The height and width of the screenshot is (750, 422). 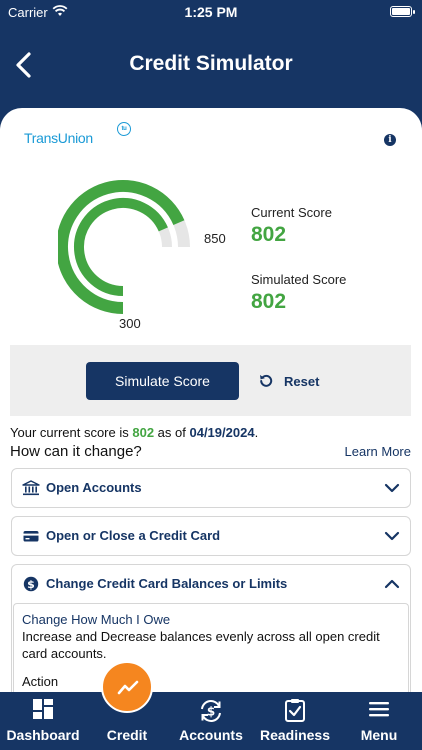 I want to click on simulated-score-label: Simulated Score, so click(x=299, y=279).